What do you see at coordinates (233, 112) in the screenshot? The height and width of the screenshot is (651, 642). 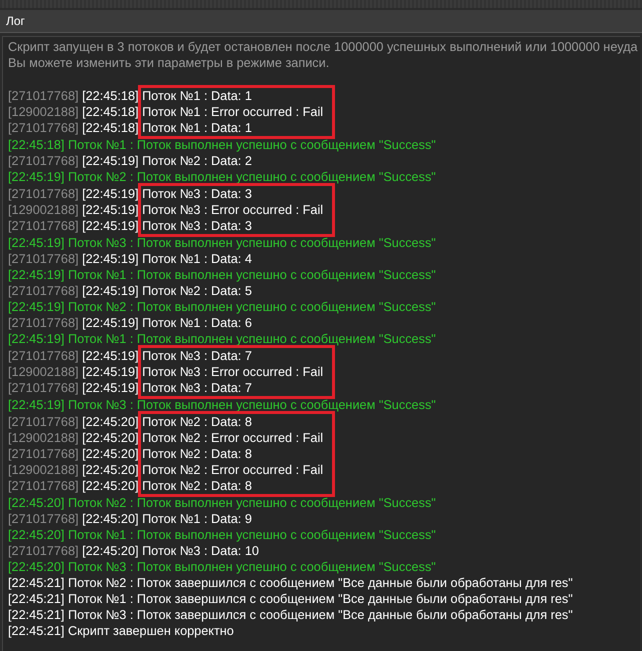 I see `log-message: Поток №1 : Error occurred : Fail` at bounding box center [233, 112].